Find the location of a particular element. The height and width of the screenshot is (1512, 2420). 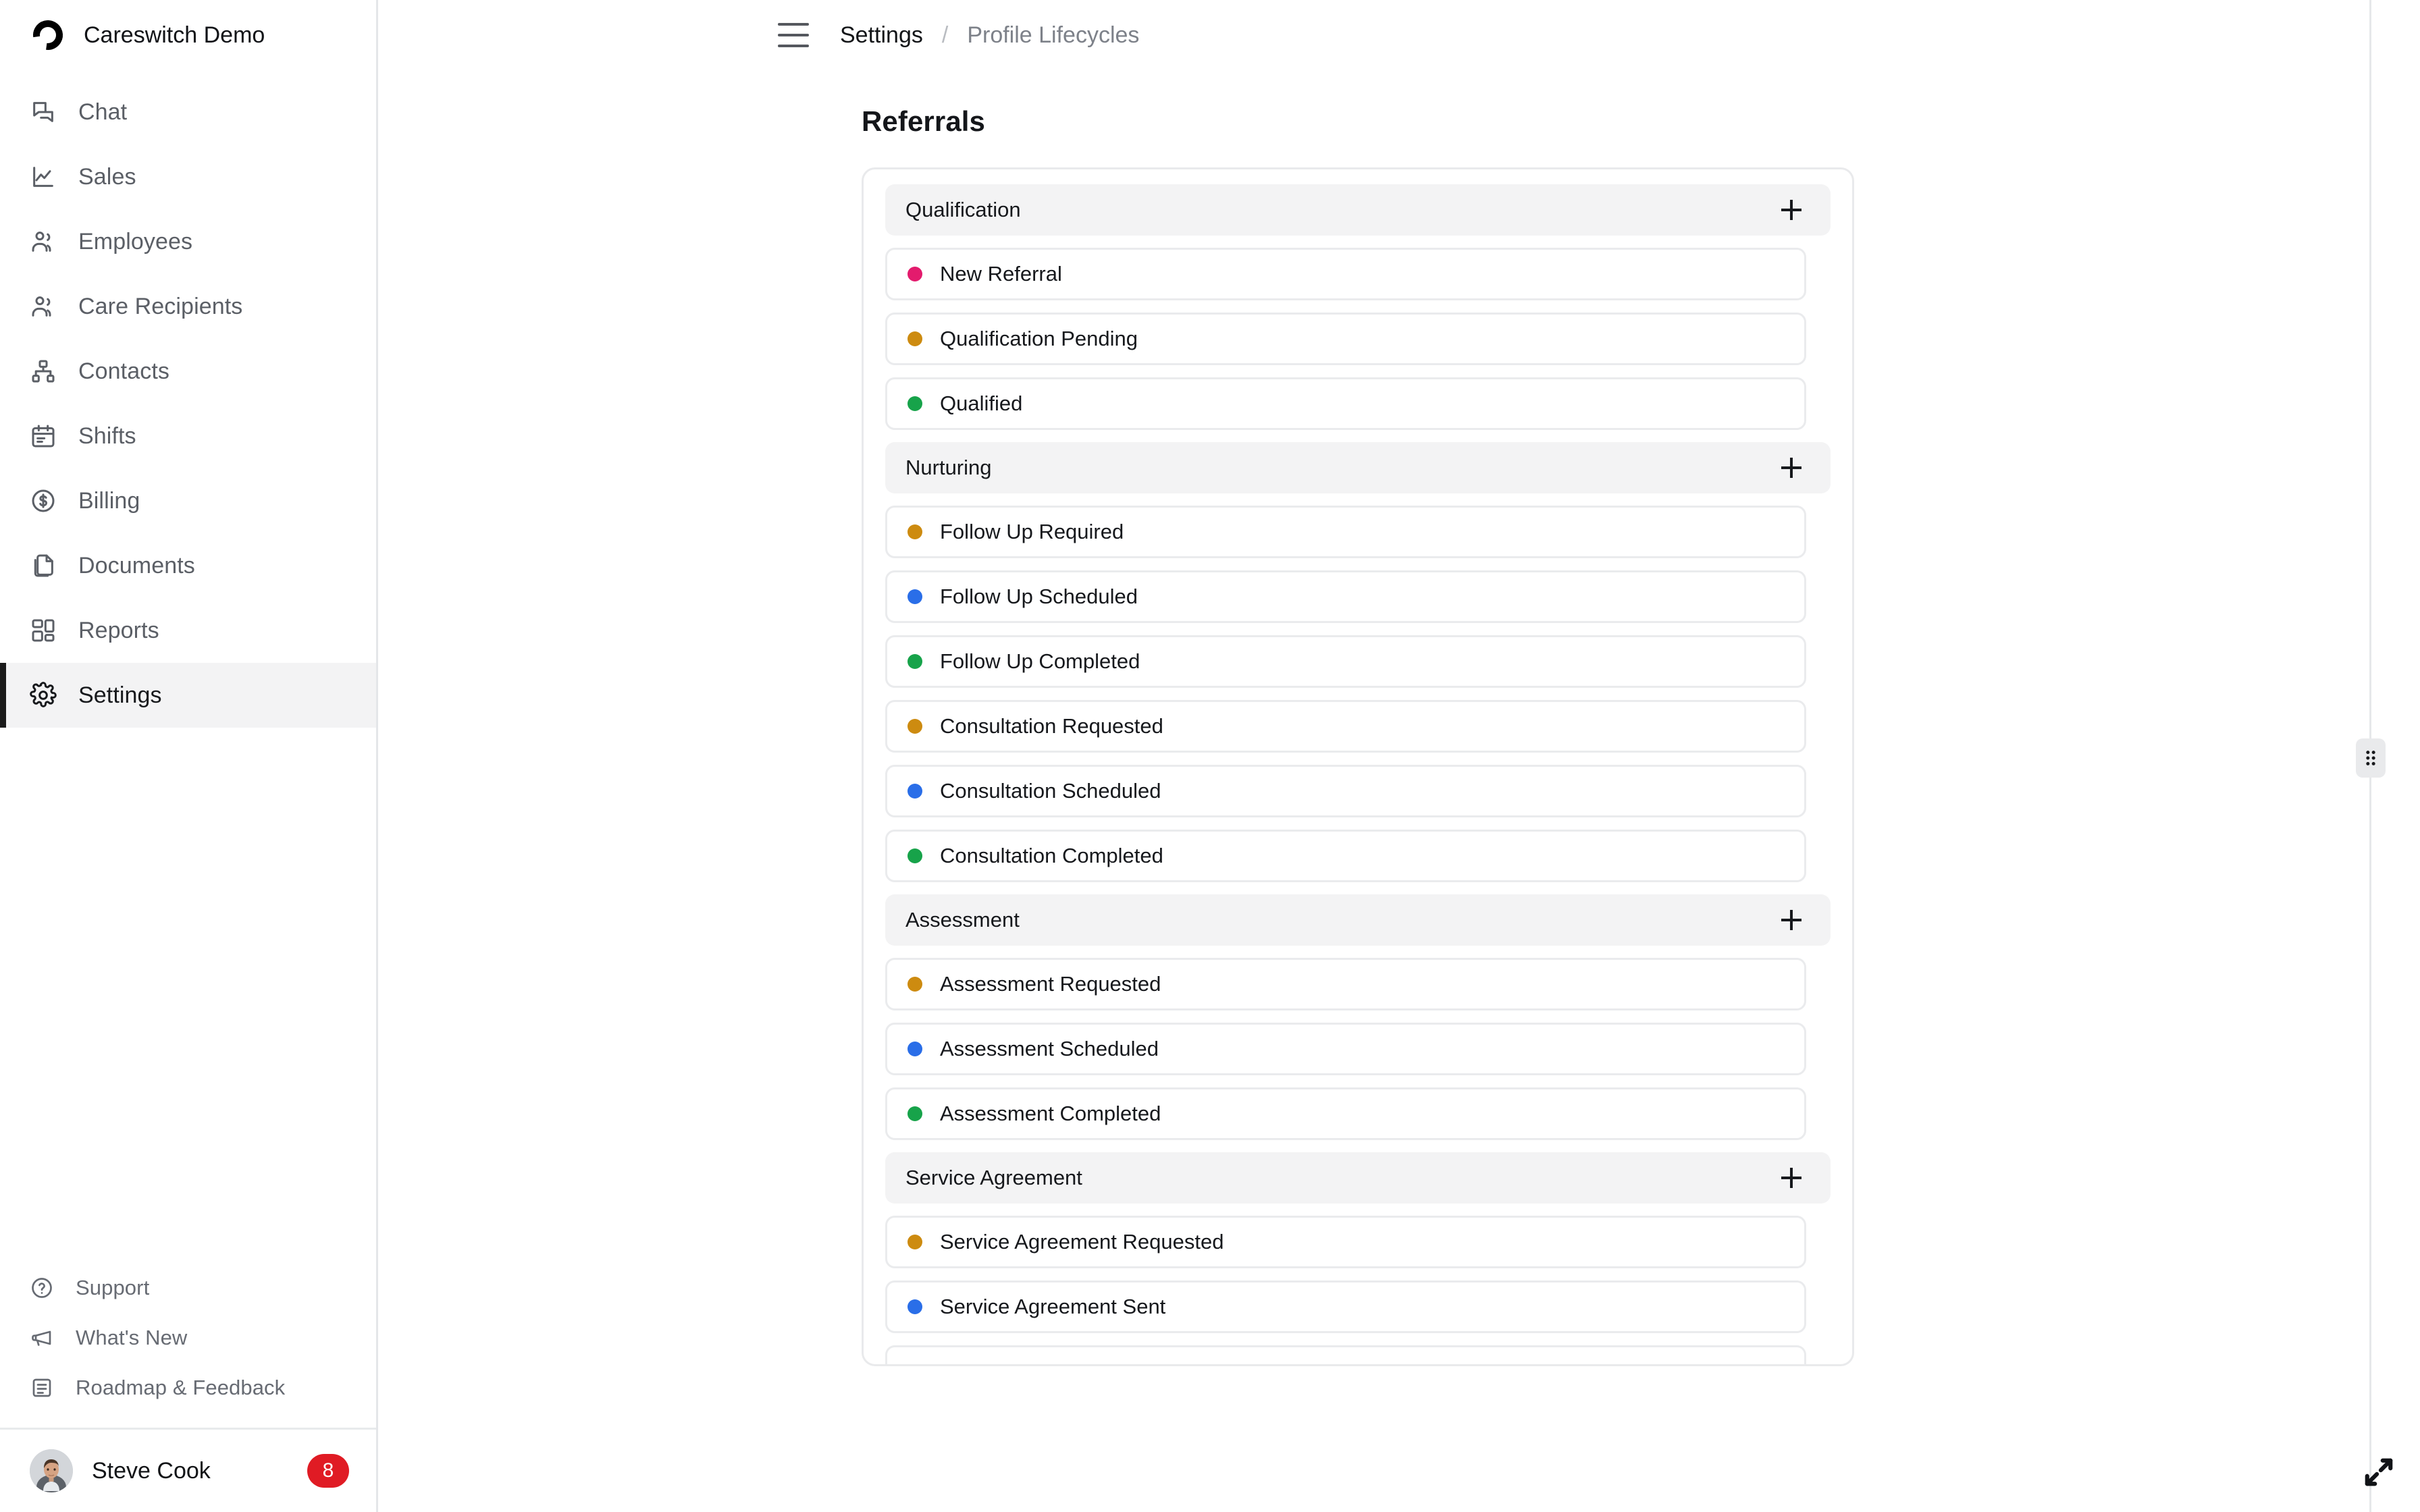

stage-label: Consultation Scheduled is located at coordinates (1050, 791).